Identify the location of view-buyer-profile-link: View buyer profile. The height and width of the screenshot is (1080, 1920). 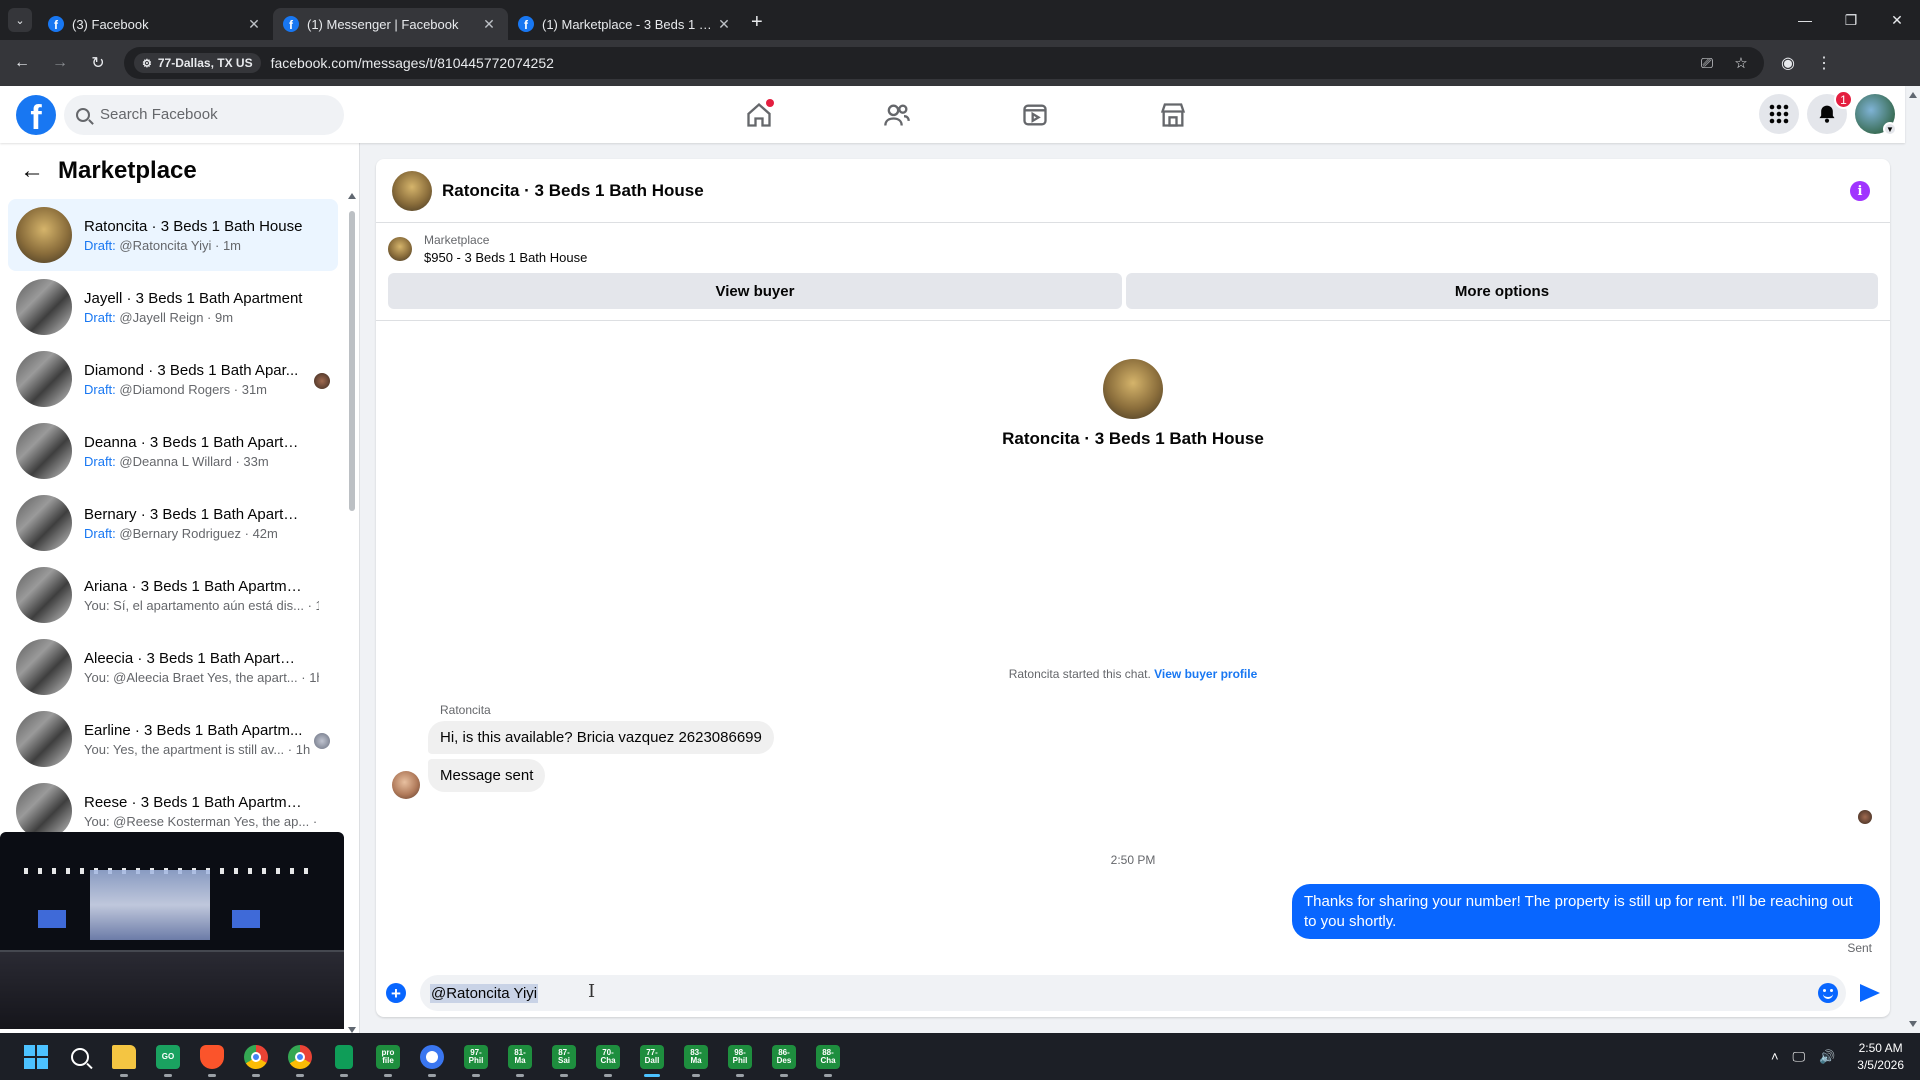
(1205, 674).